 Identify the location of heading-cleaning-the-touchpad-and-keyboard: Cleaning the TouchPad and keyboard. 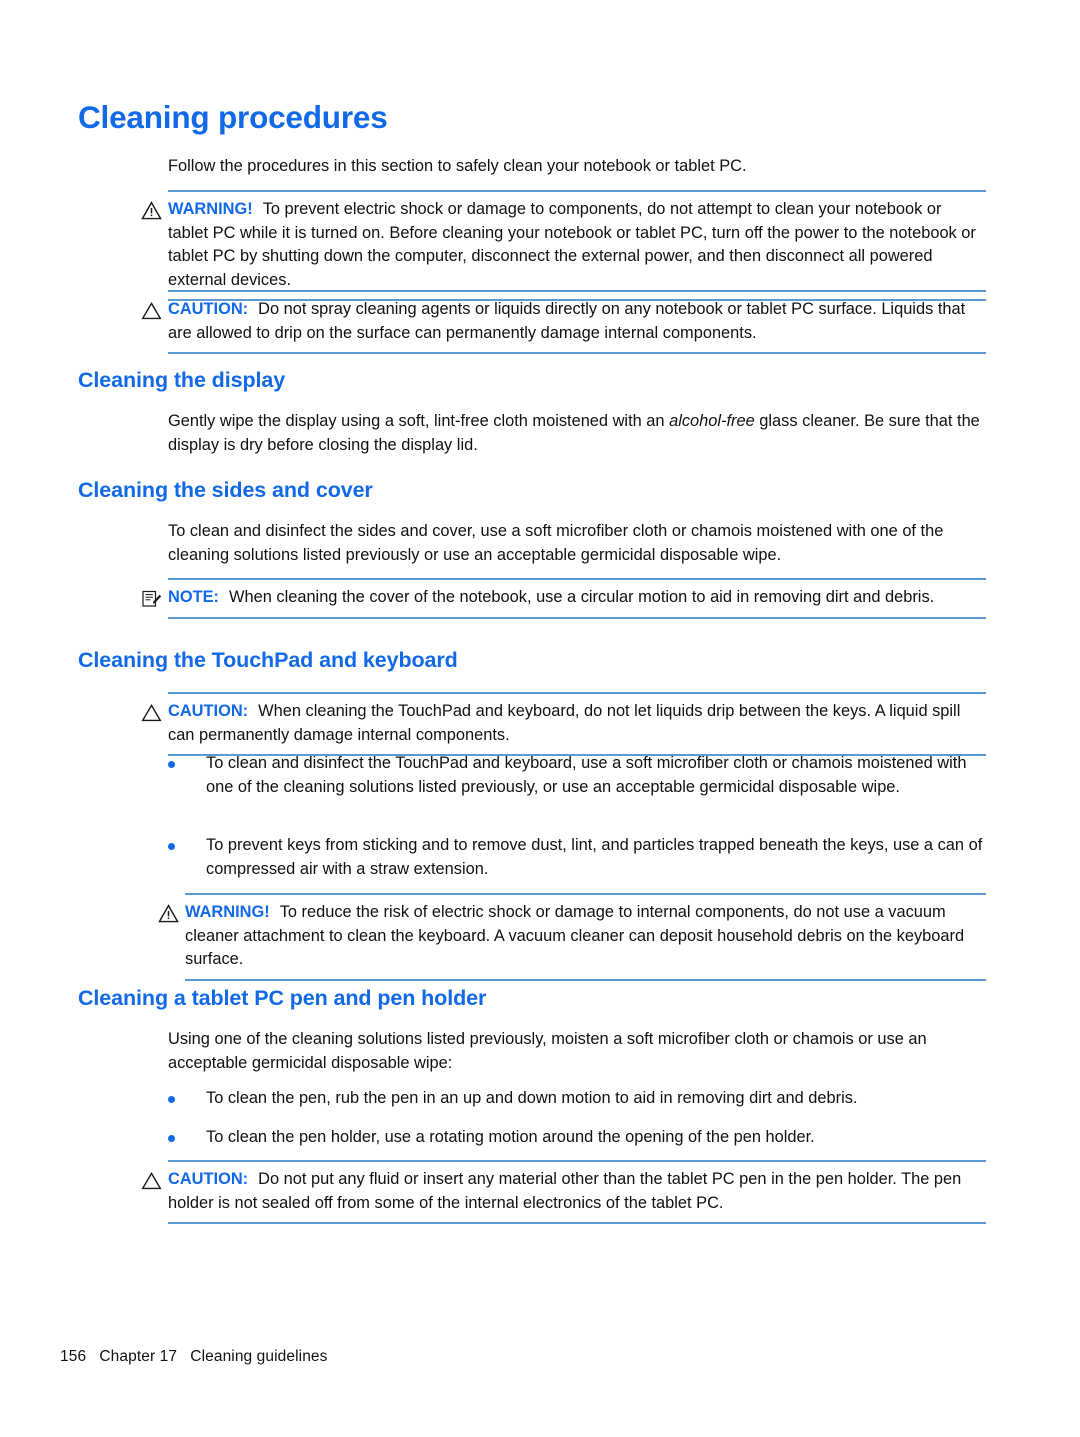
(268, 660).